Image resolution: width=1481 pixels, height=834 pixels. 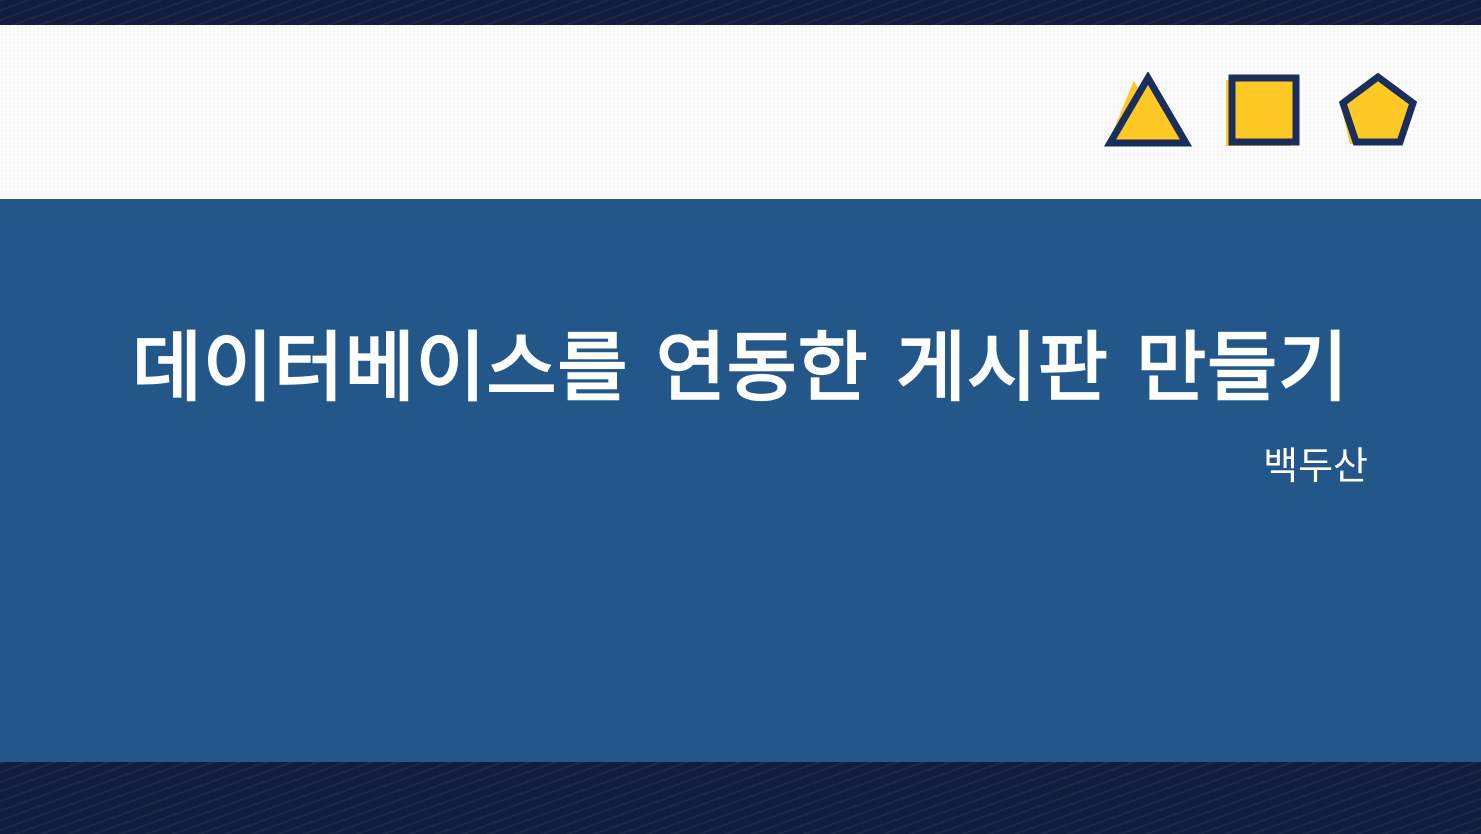 I want to click on slide-author: 백두산, so click(x=1315, y=466).